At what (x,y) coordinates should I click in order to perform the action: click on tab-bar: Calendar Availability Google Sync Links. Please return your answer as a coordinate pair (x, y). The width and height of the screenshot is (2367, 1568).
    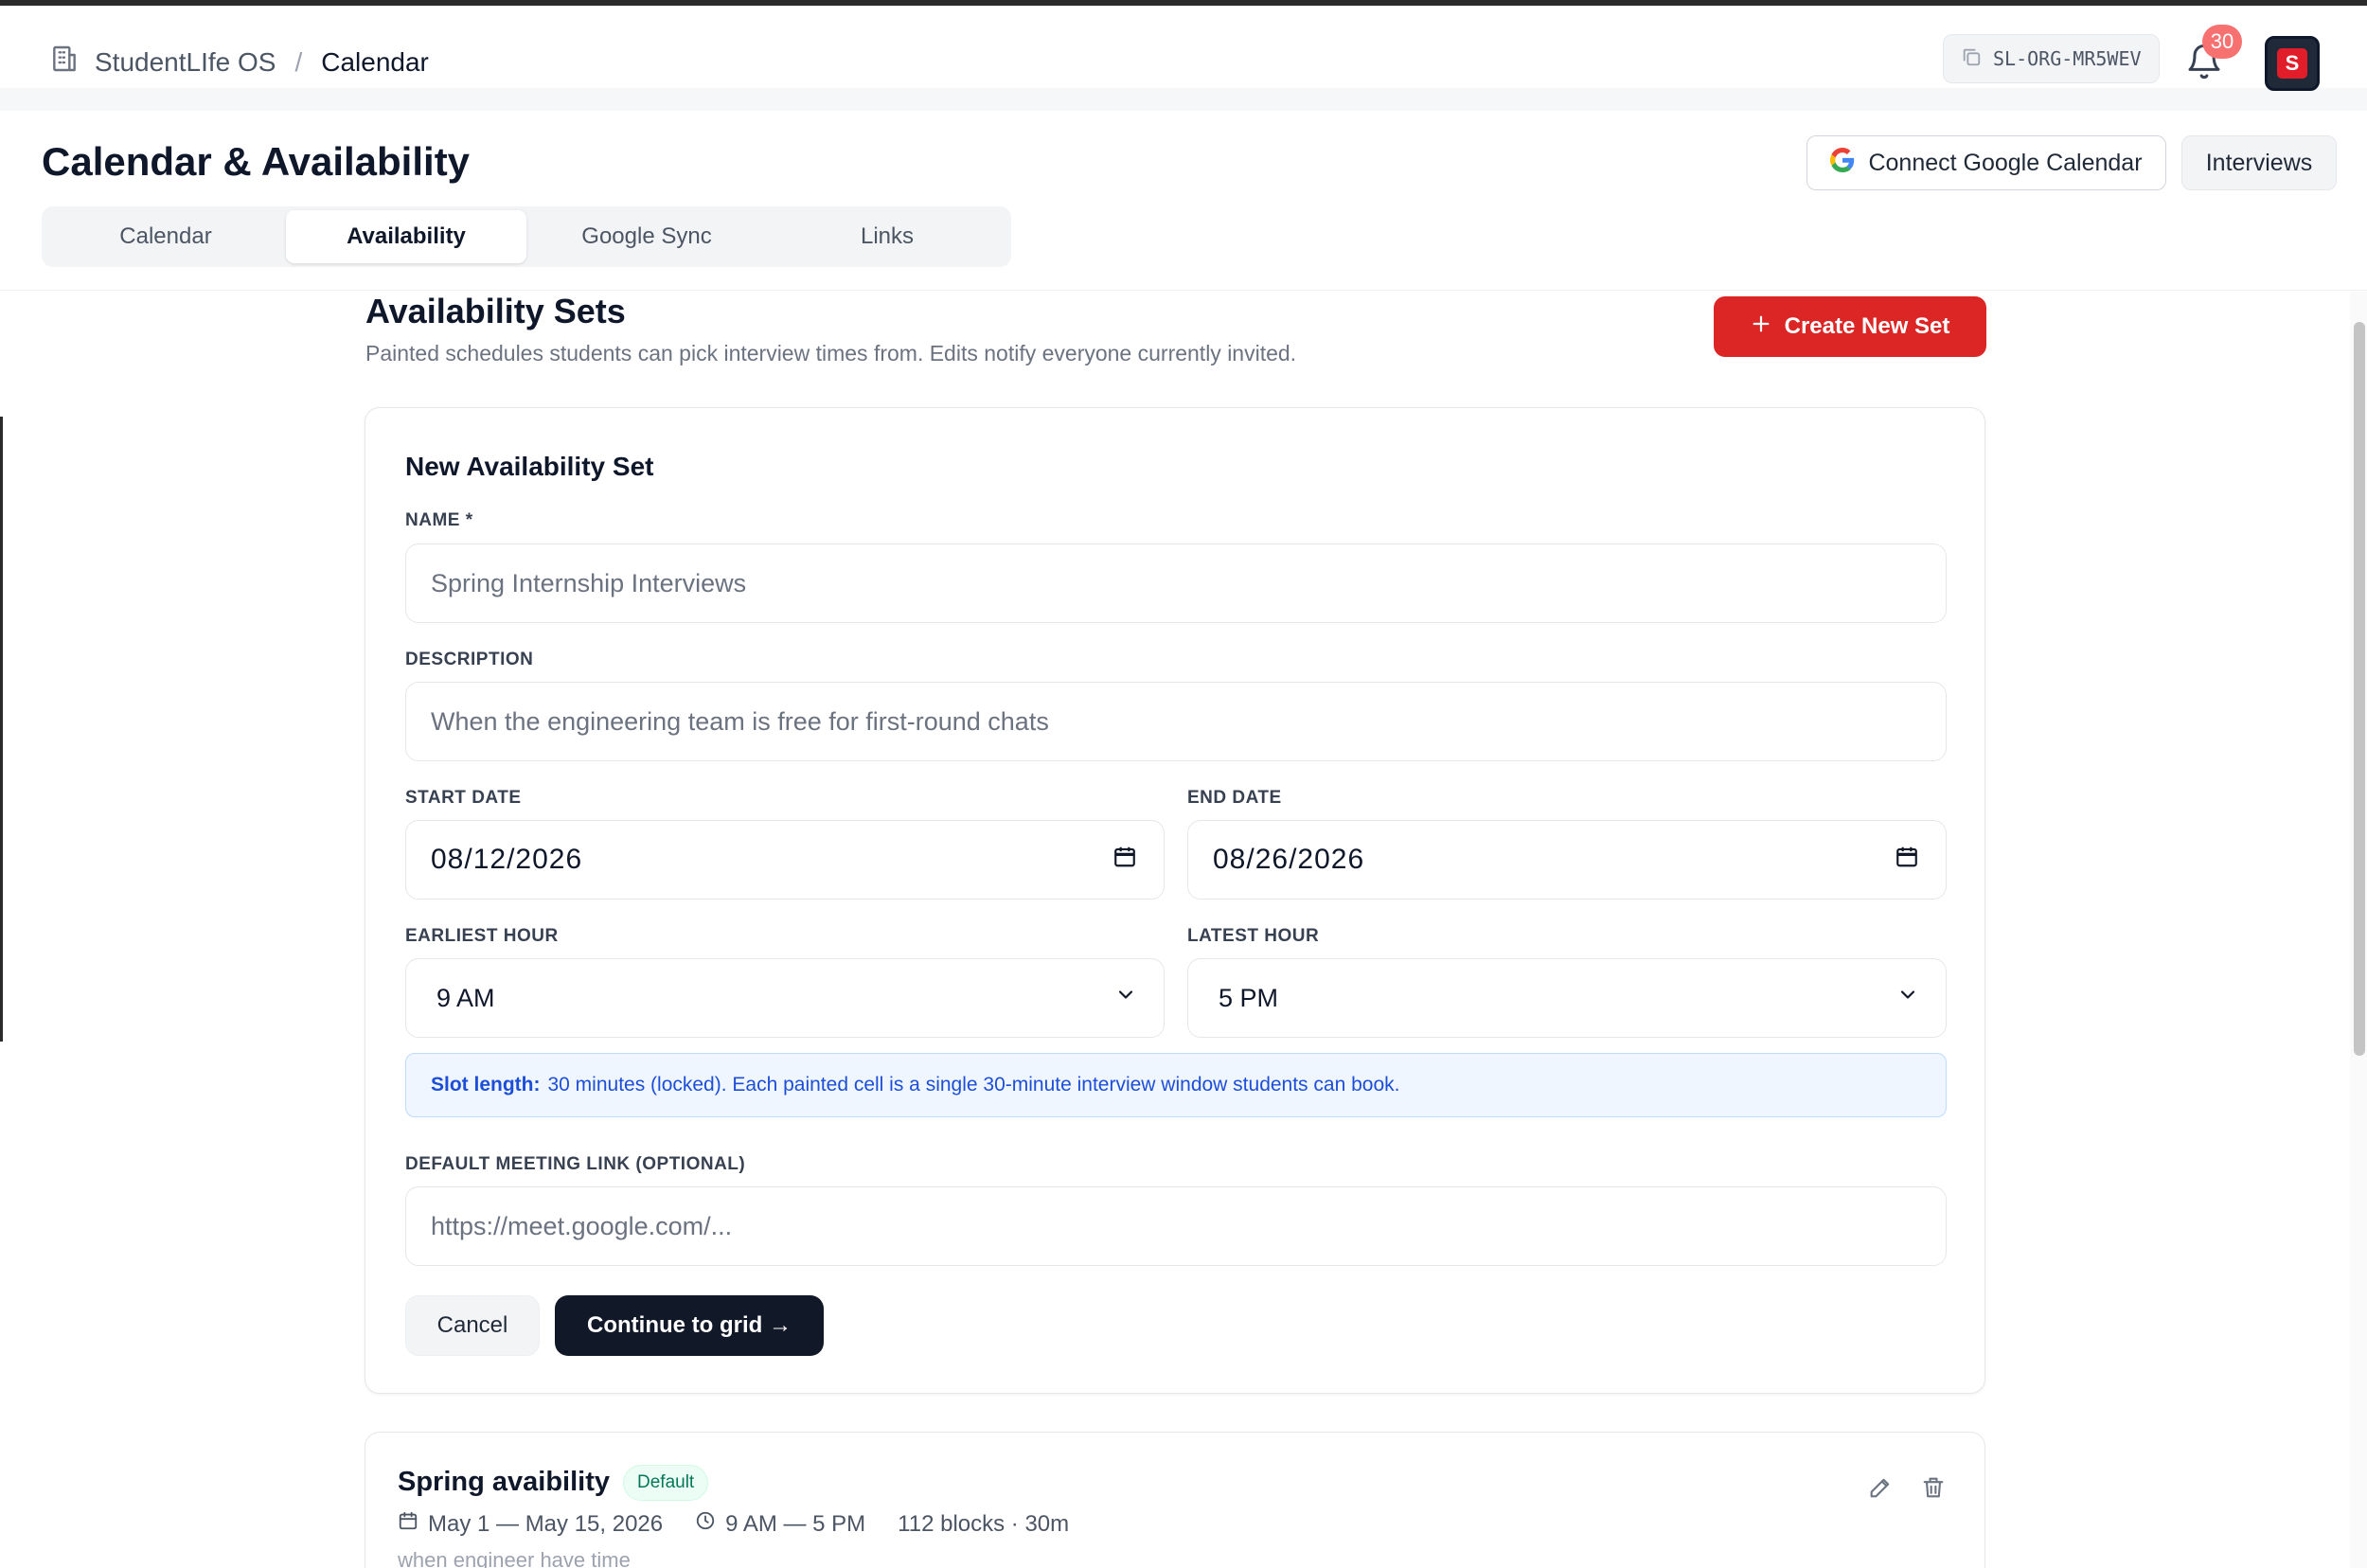
    Looking at the image, I should click on (526, 236).